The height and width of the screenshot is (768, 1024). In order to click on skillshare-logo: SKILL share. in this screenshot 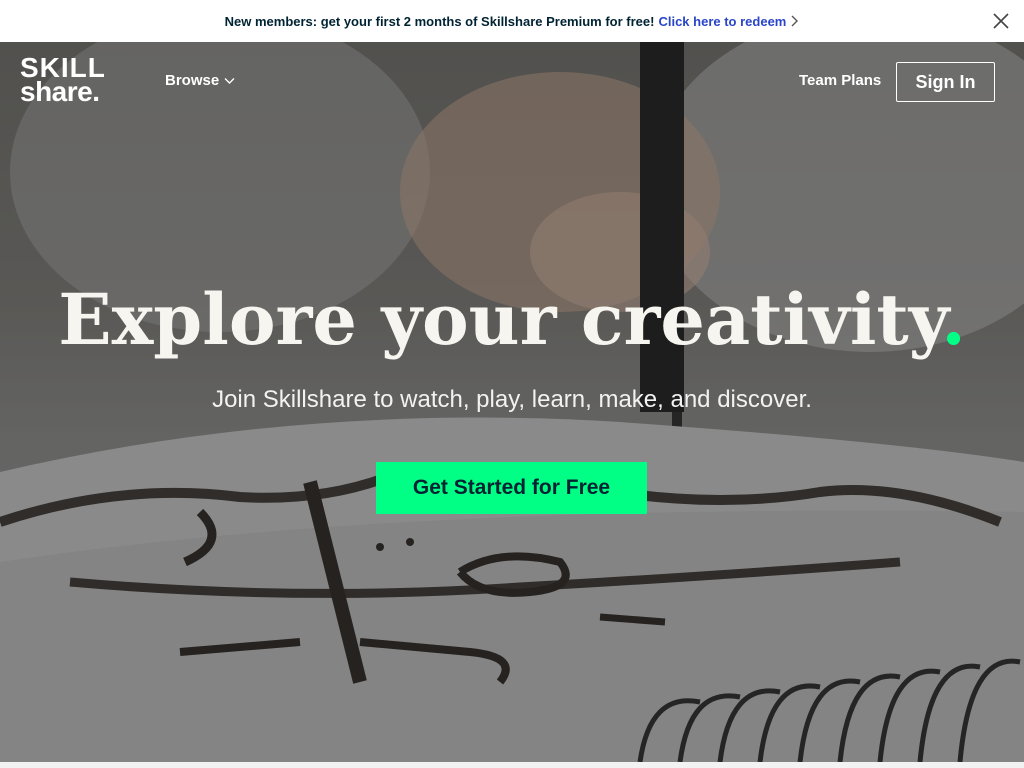, I will do `click(63, 80)`.